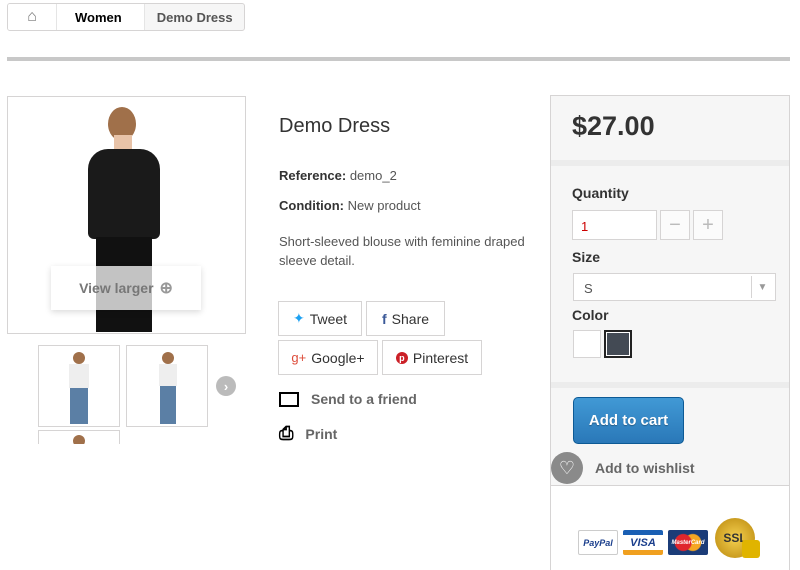 Image resolution: width=800 pixels, height=570 pixels. I want to click on price: $27.00, so click(613, 126).